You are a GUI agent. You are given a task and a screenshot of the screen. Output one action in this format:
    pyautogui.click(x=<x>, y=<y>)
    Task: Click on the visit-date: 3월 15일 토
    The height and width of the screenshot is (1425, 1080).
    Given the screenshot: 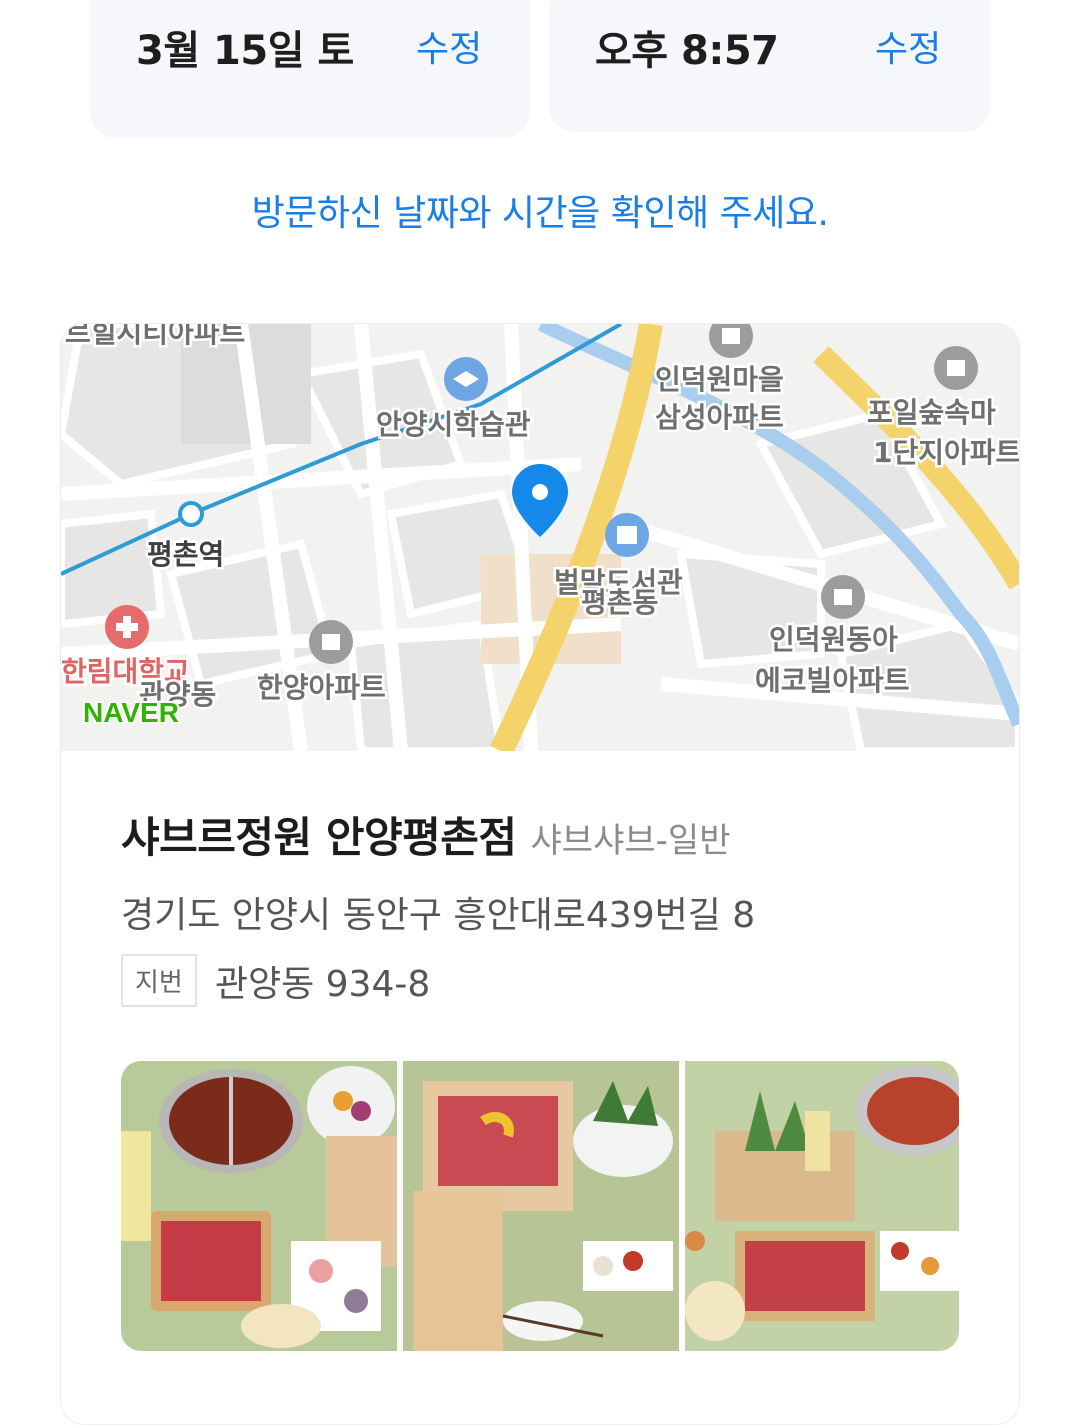 What is the action you would take?
    pyautogui.click(x=245, y=51)
    